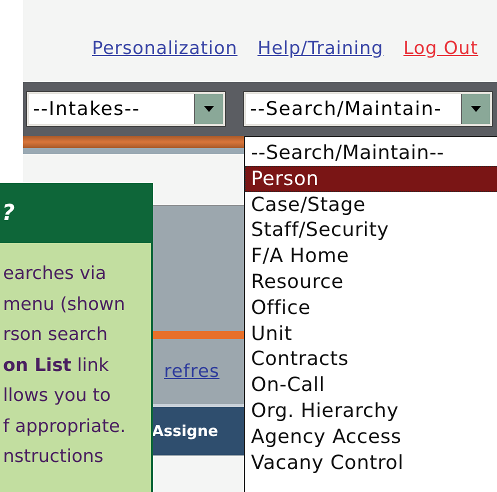  What do you see at coordinates (368, 109) in the screenshot?
I see `search-dropdown: --Search/Maintain-` at bounding box center [368, 109].